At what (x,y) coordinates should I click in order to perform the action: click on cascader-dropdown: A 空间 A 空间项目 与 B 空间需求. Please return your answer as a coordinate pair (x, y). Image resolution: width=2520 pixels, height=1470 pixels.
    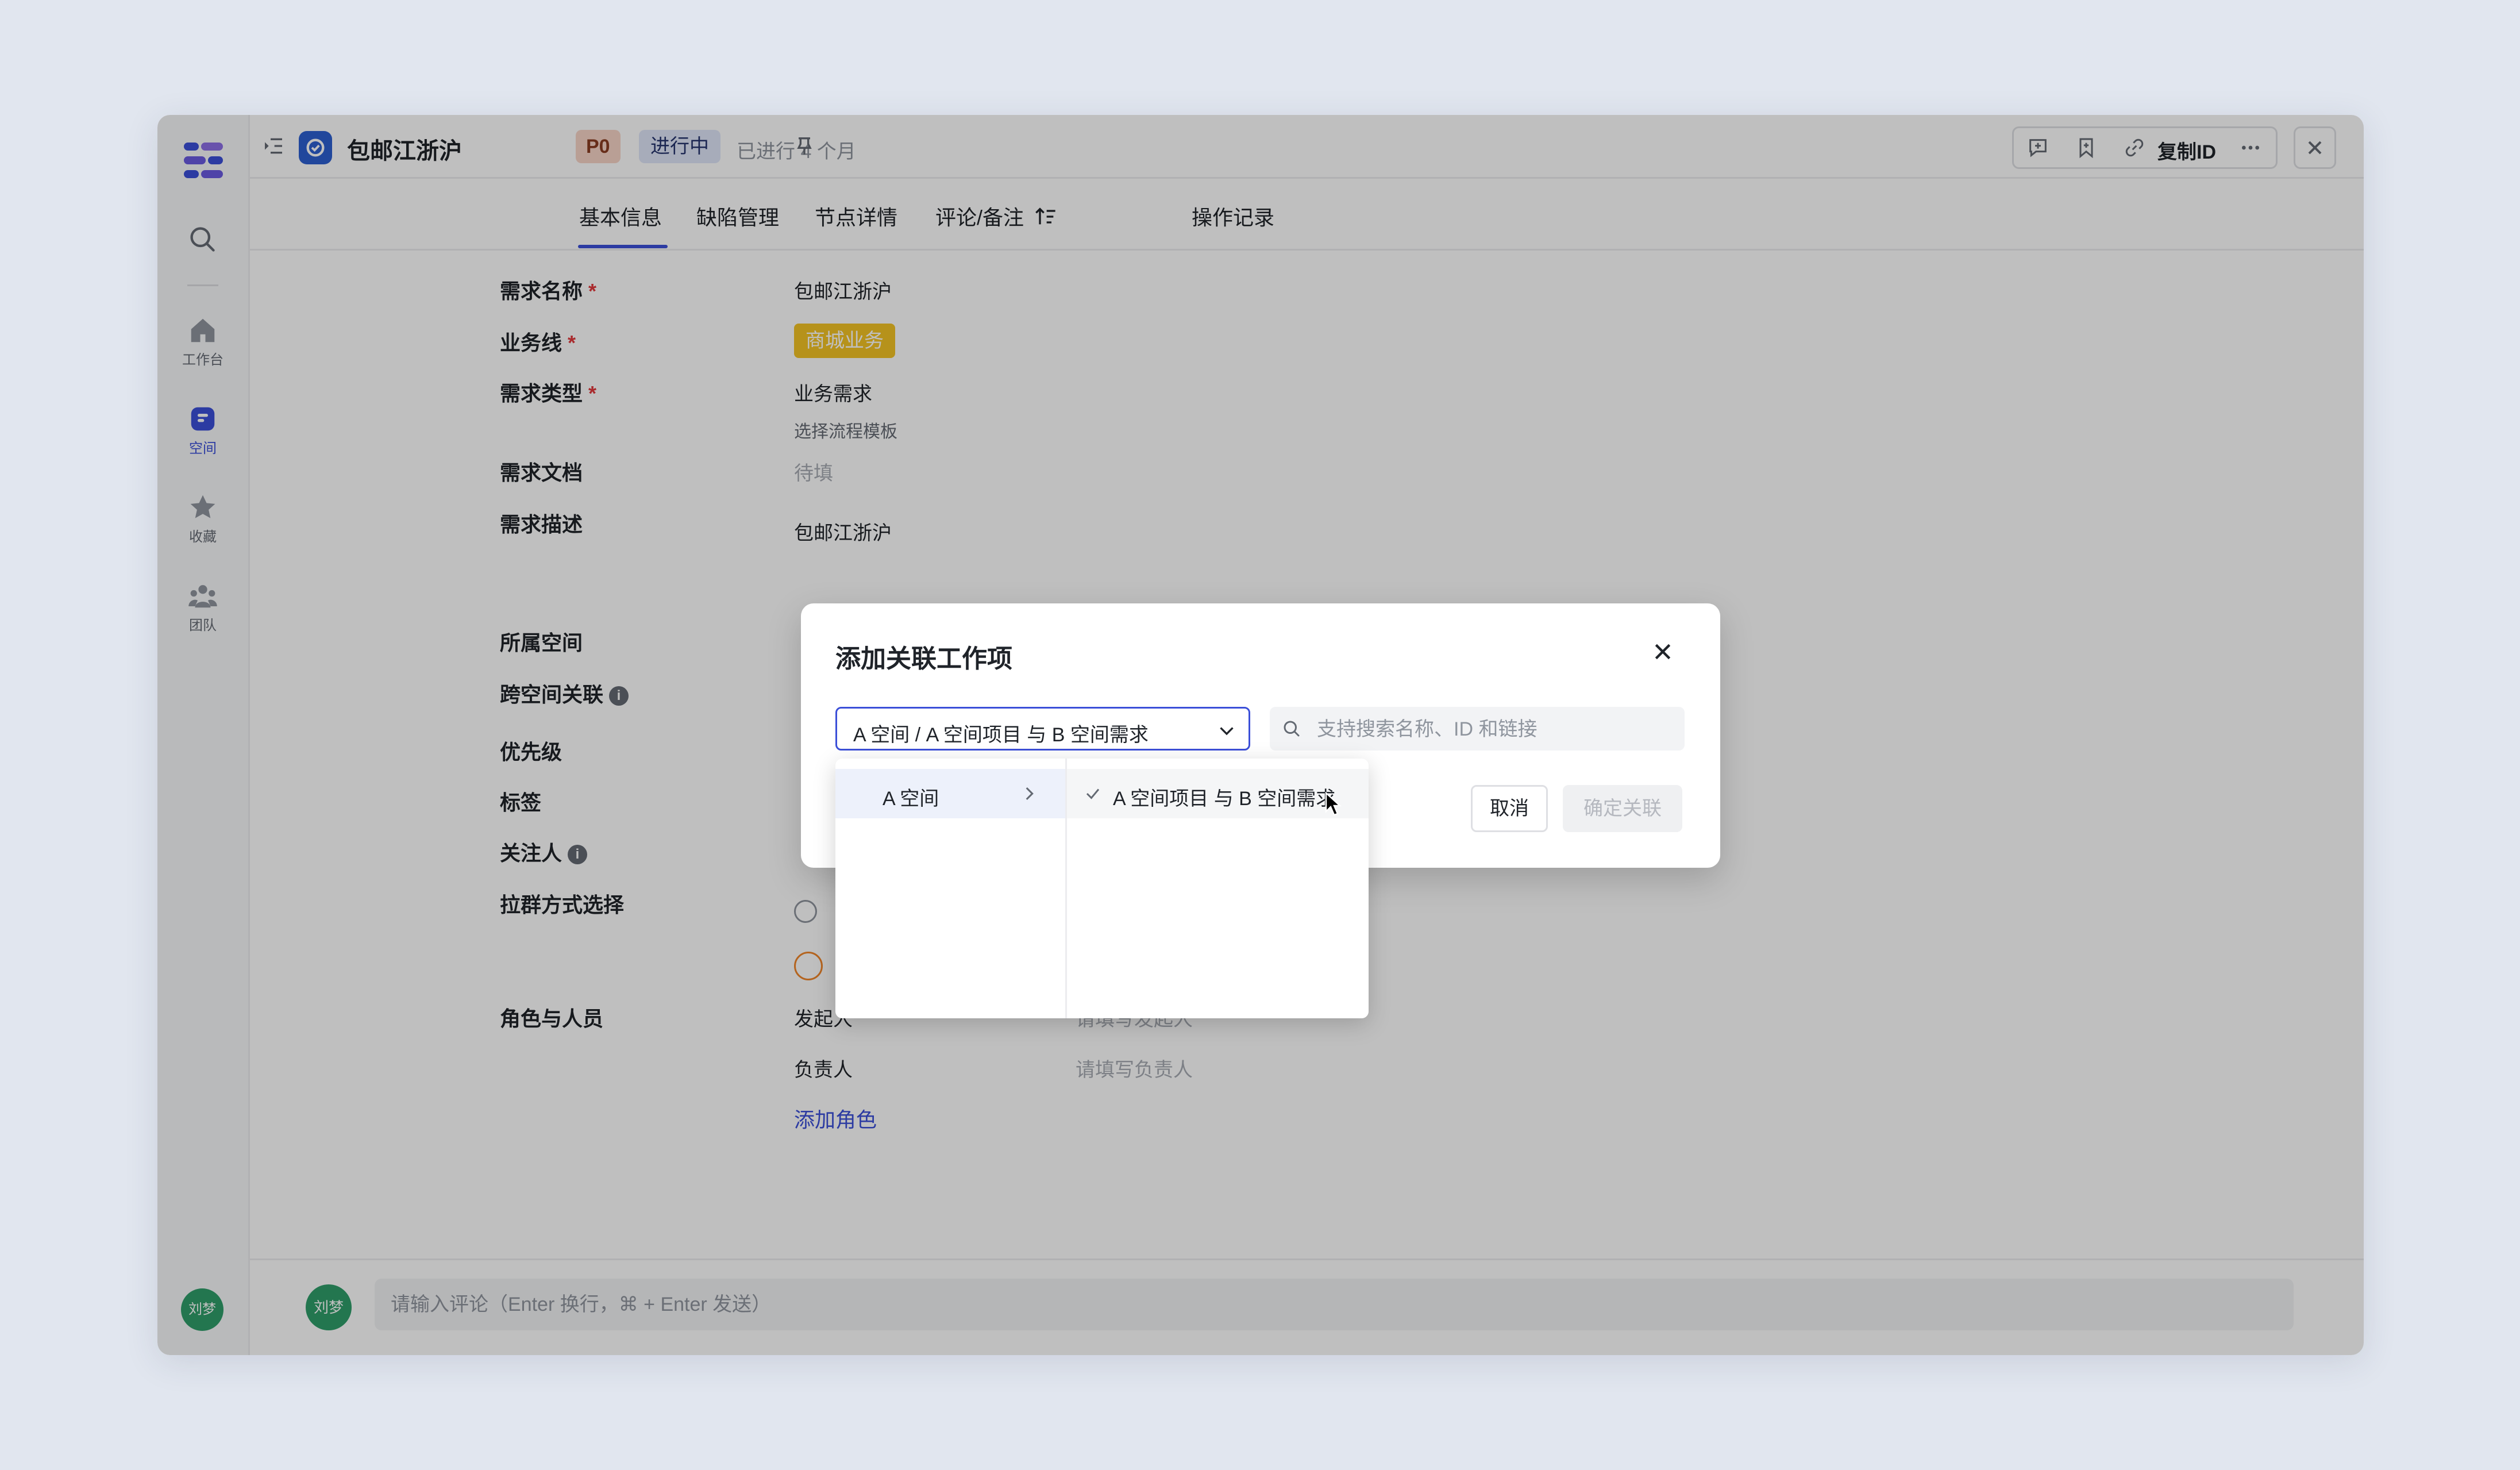
    Looking at the image, I should click on (1102, 888).